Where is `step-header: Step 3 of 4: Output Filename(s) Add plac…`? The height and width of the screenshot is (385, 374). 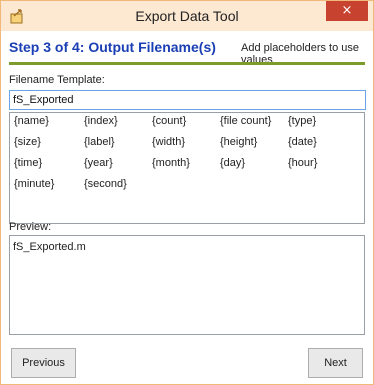 step-header: Step 3 of 4: Output Filename(s) Add plac… is located at coordinates (187, 49).